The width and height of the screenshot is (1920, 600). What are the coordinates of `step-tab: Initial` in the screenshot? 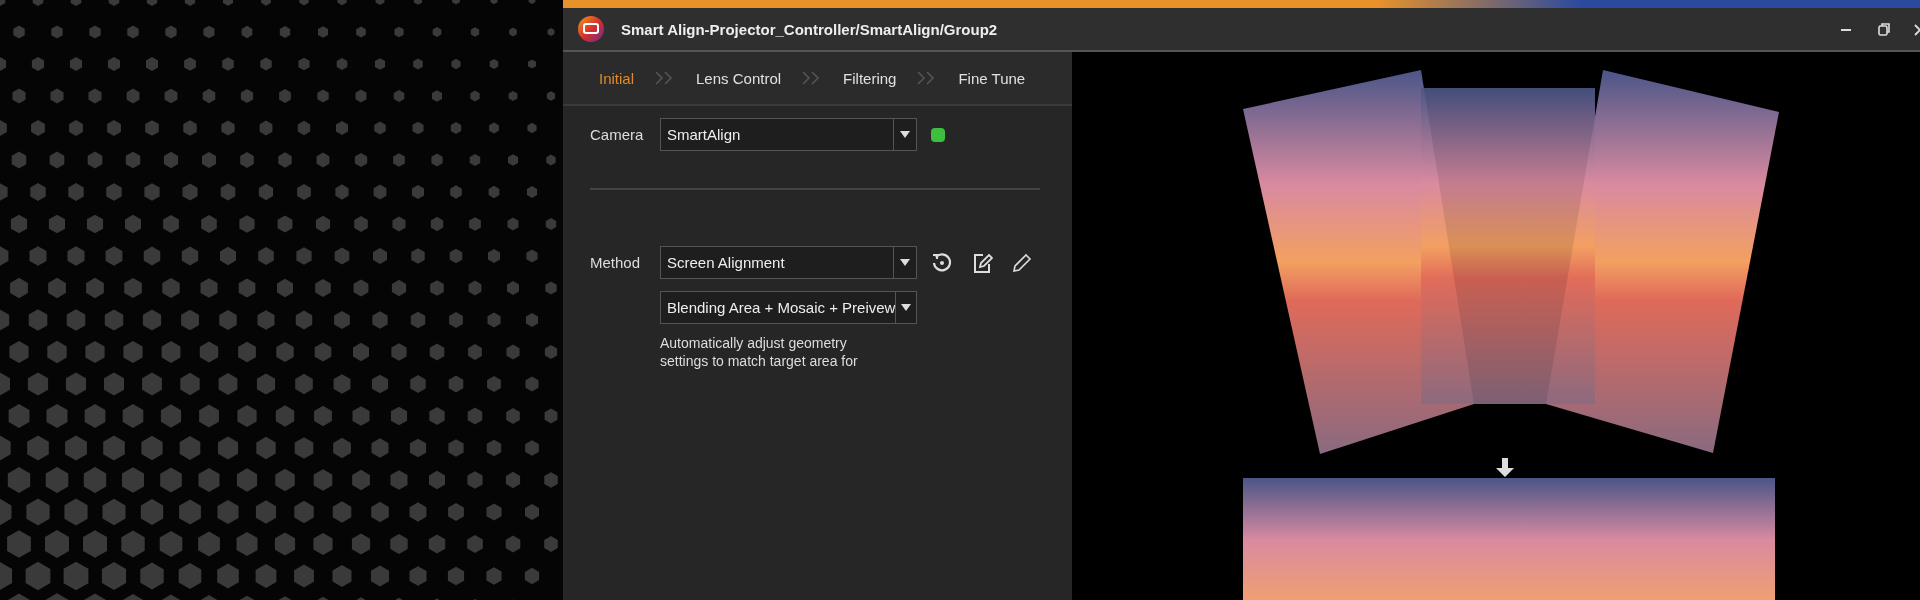 It's located at (617, 78).